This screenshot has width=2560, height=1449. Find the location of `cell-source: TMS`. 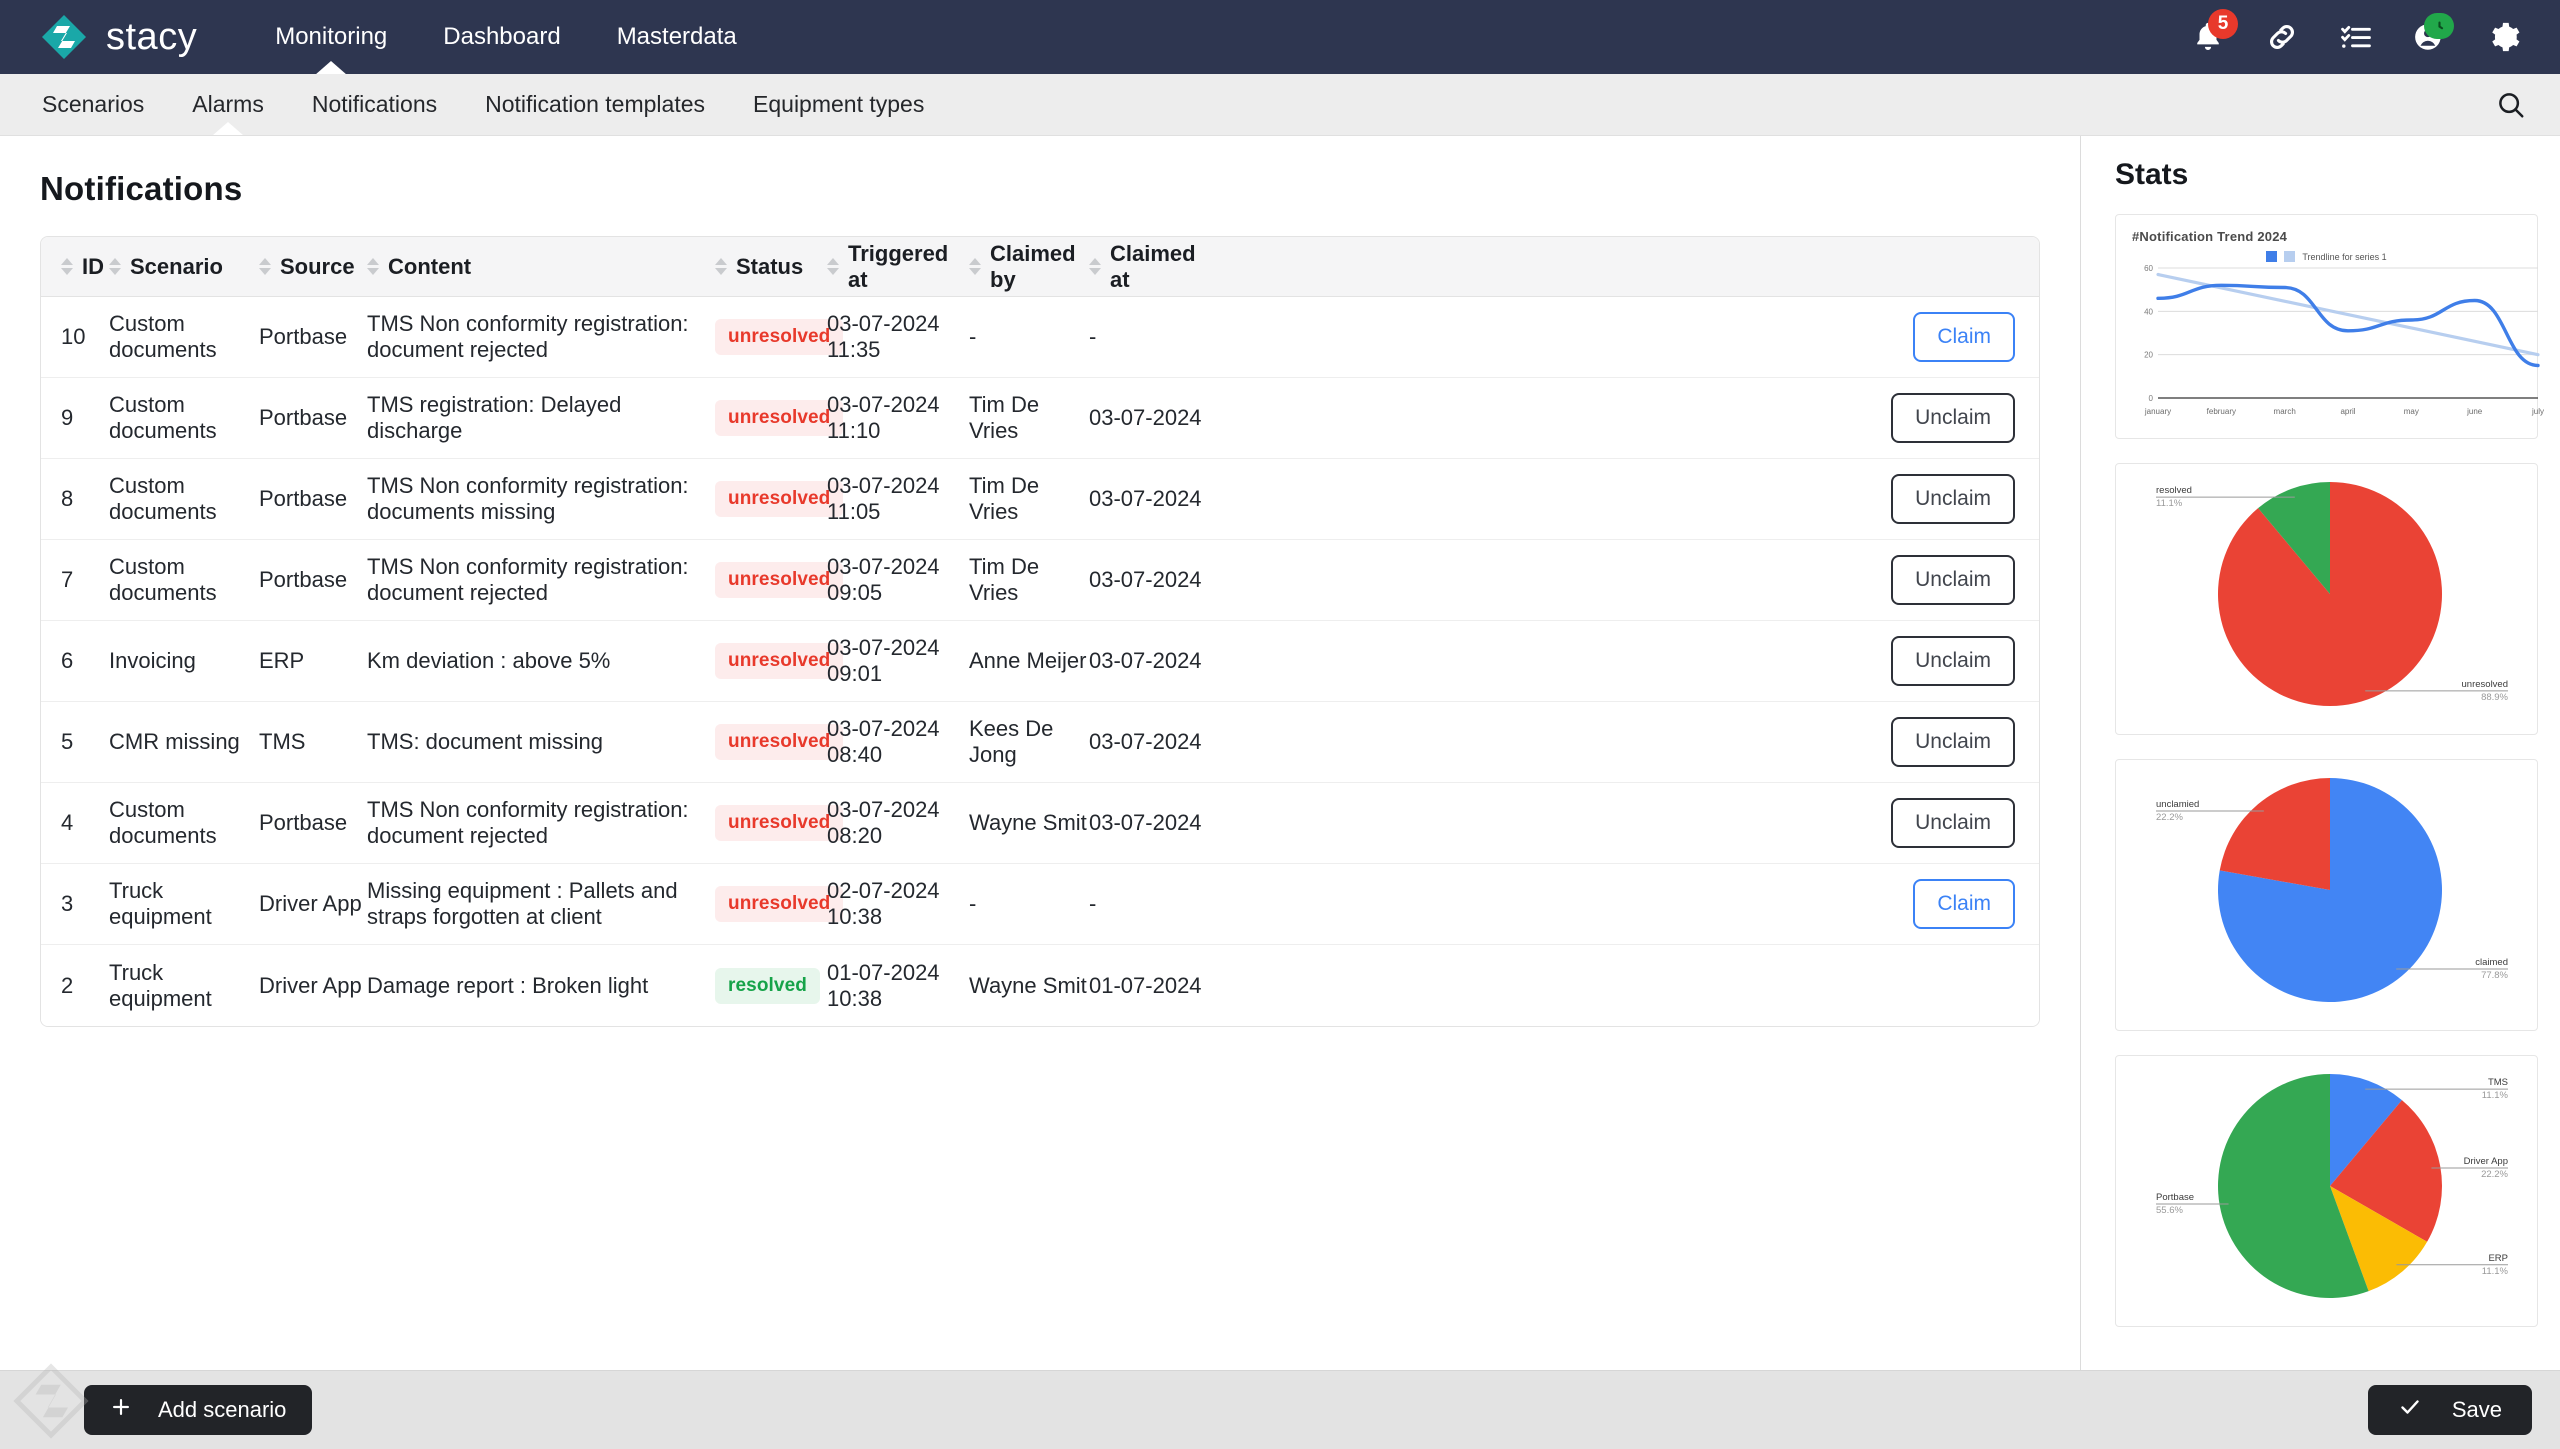

cell-source: TMS is located at coordinates (282, 741).